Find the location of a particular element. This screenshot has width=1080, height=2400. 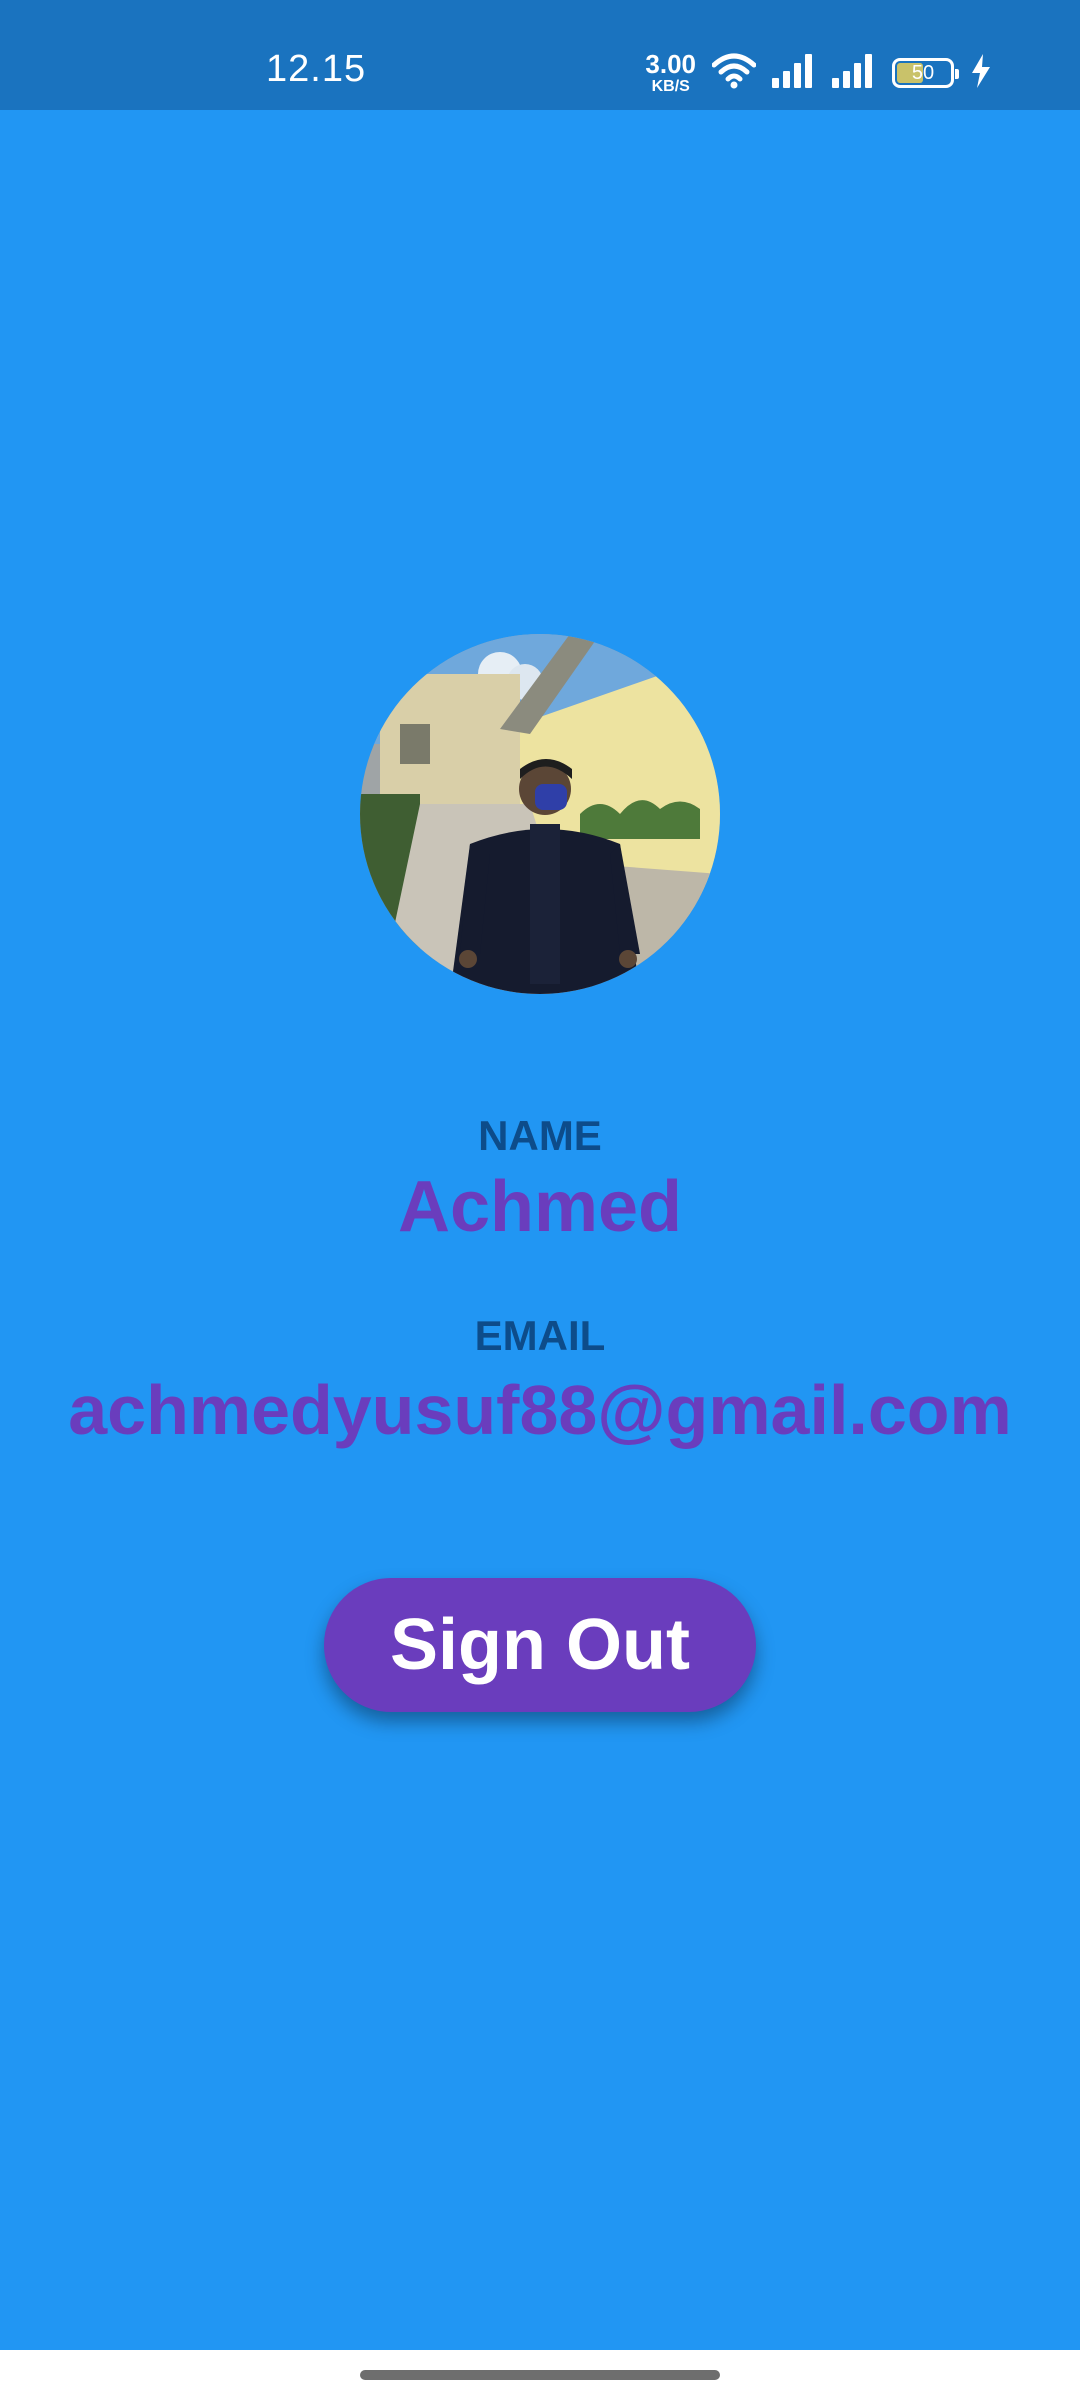

avatar-photo is located at coordinates (540, 814).